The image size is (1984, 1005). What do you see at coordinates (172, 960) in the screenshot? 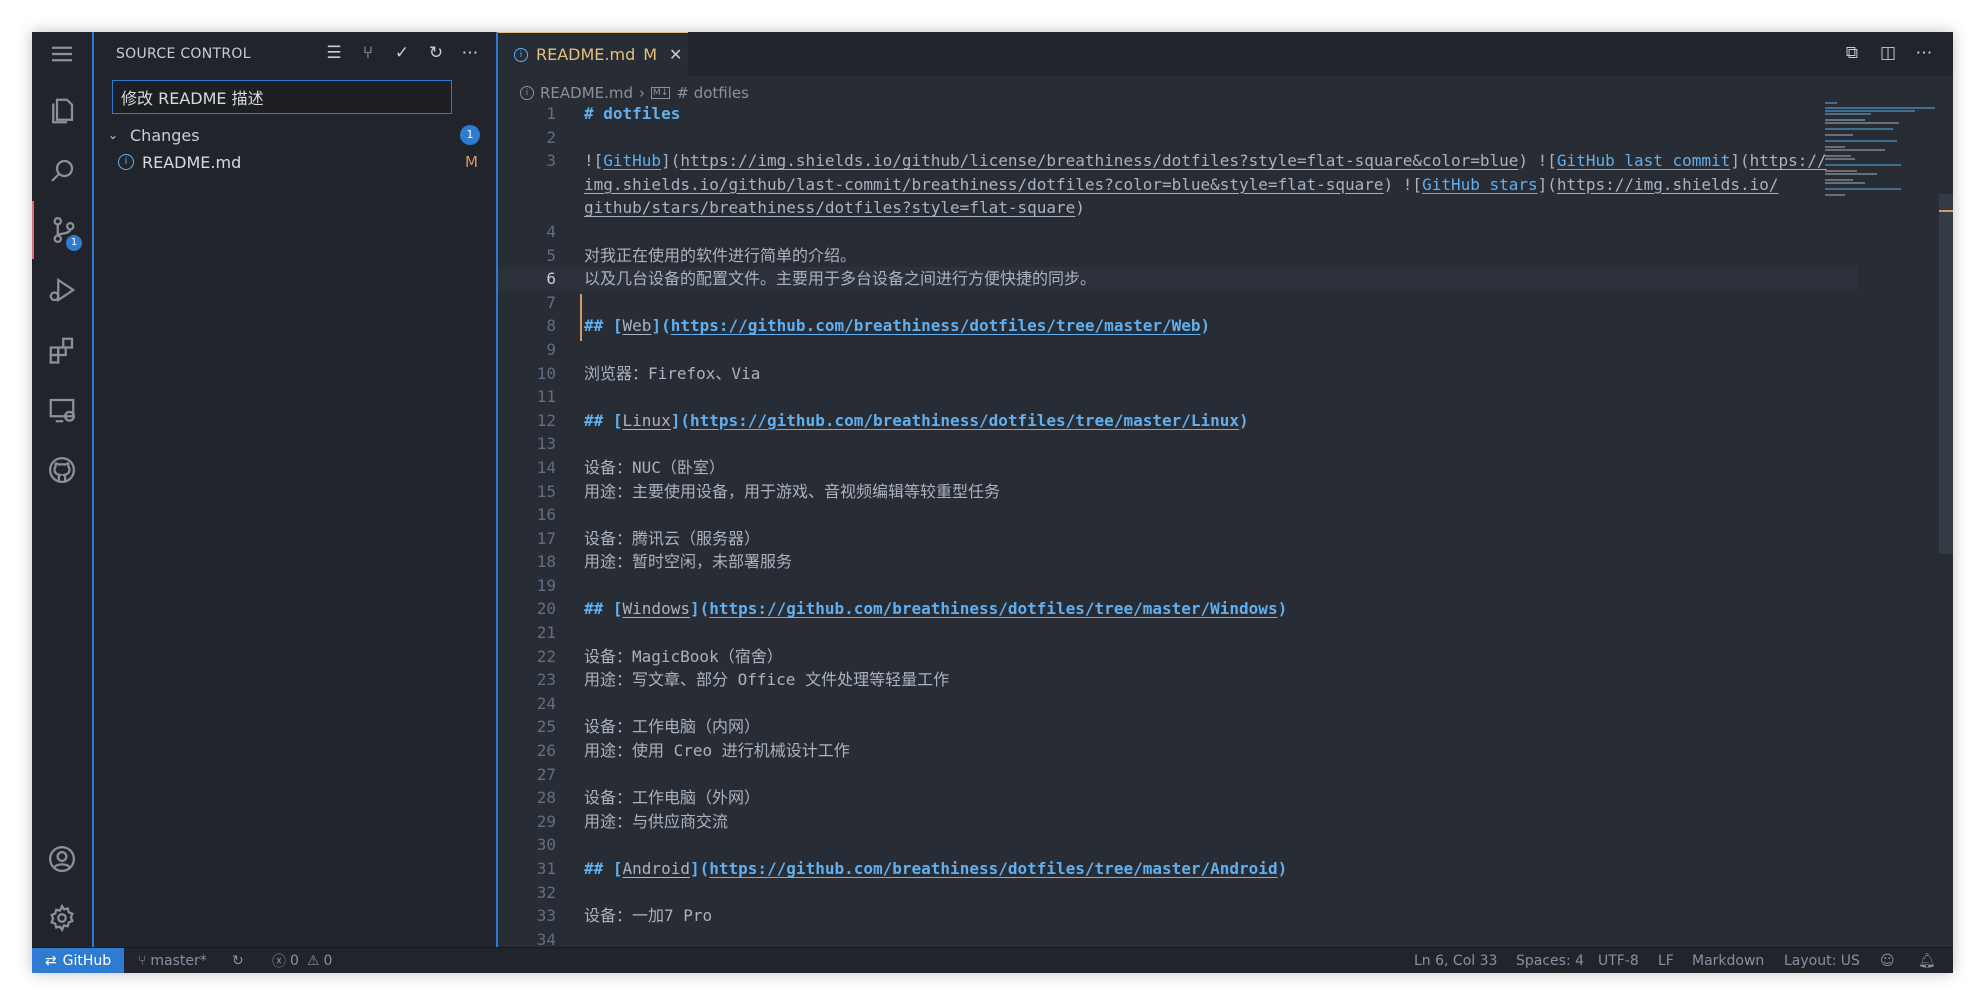
I see `branch-indicator: ⑂ master*` at bounding box center [172, 960].